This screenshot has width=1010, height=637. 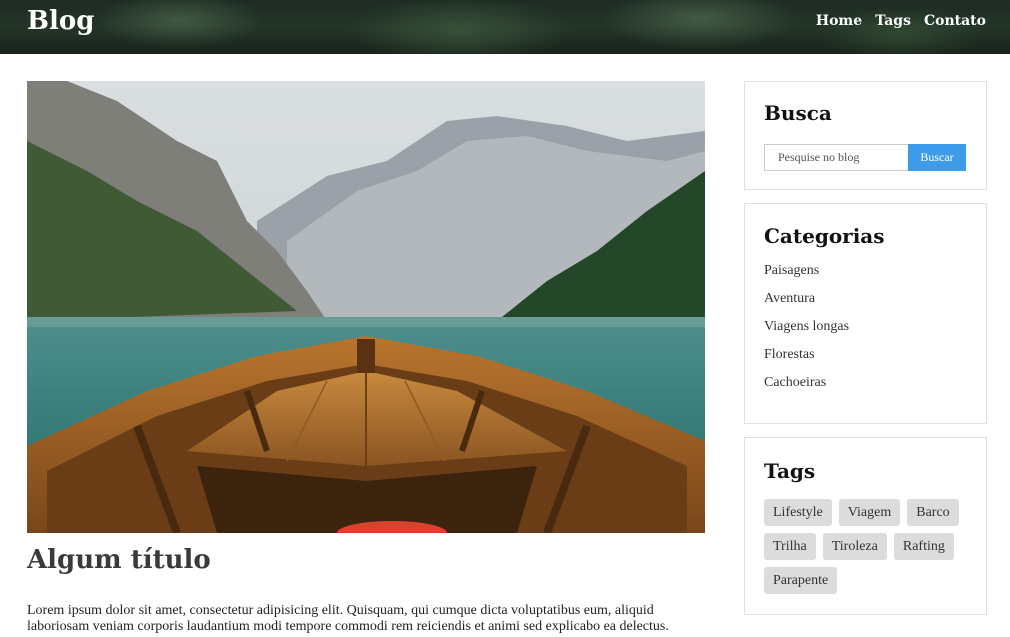 What do you see at coordinates (869, 512) in the screenshot?
I see `tag-viagem: Viagem` at bounding box center [869, 512].